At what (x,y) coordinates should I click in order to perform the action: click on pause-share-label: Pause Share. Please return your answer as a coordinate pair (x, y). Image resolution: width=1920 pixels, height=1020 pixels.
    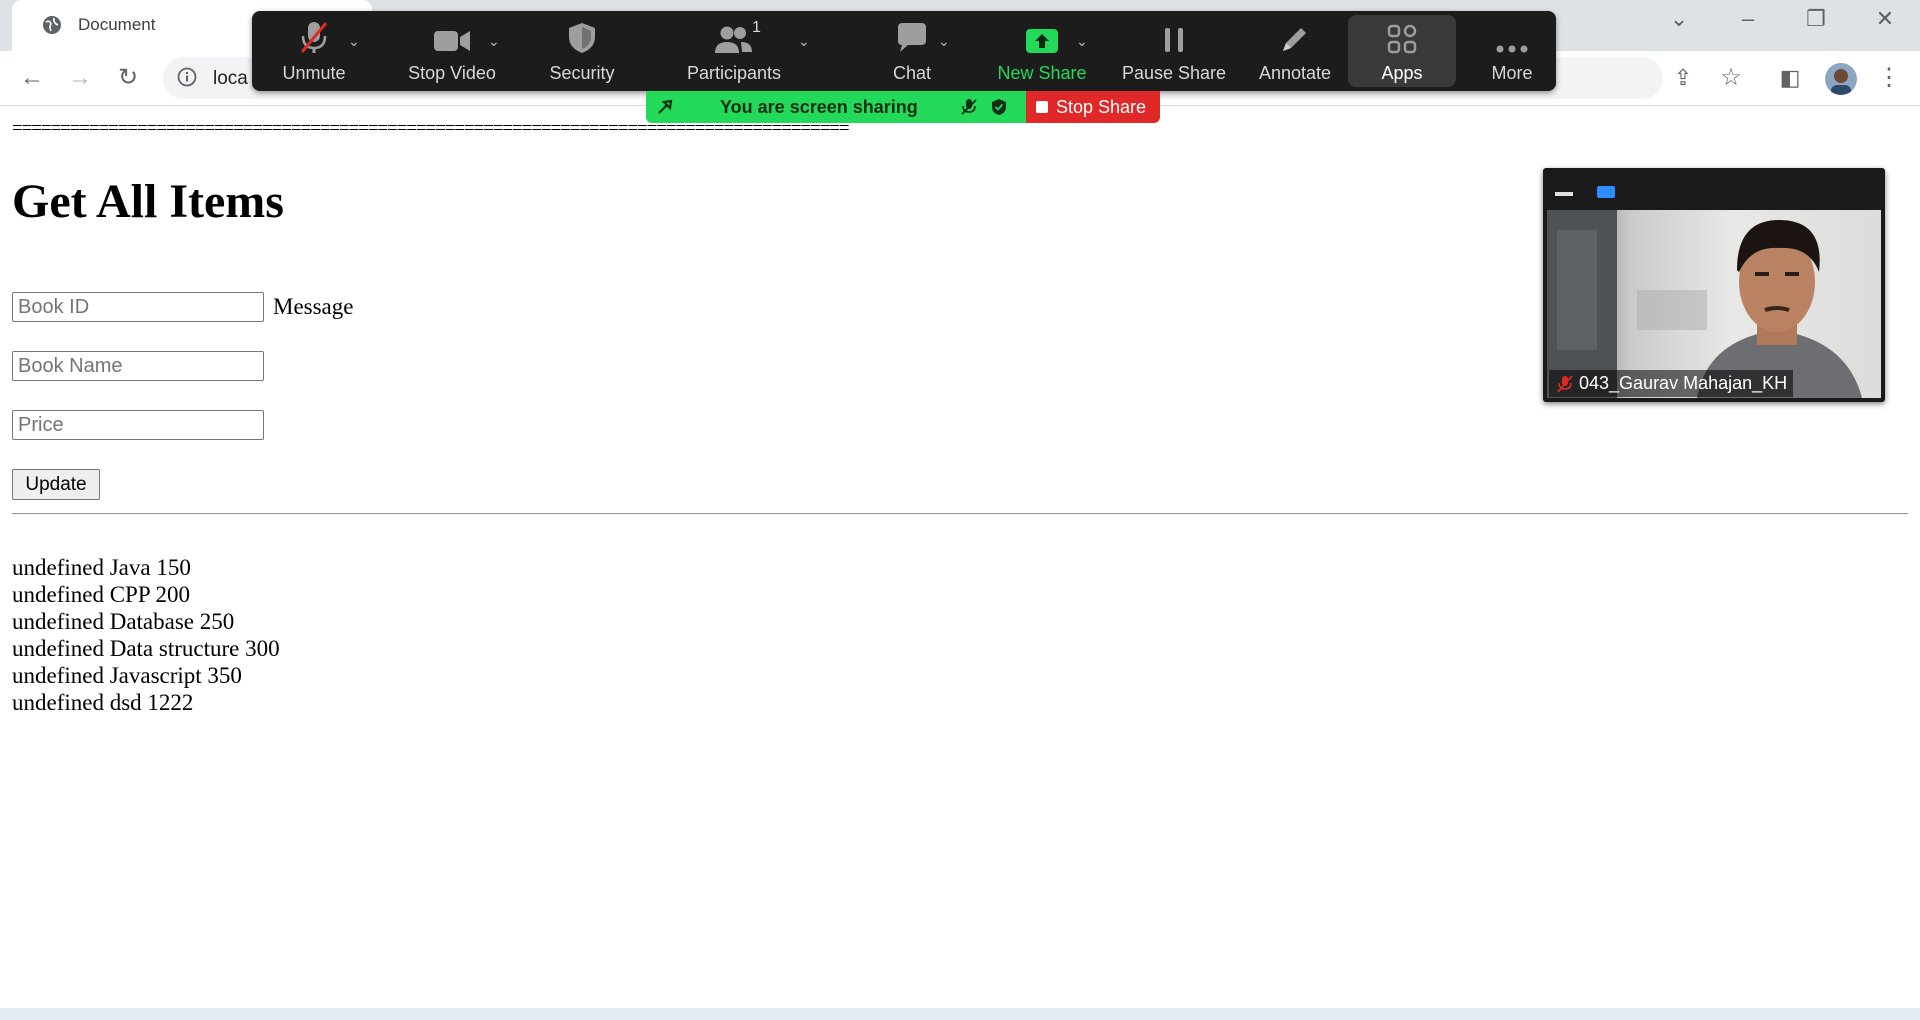
    Looking at the image, I should click on (1174, 73).